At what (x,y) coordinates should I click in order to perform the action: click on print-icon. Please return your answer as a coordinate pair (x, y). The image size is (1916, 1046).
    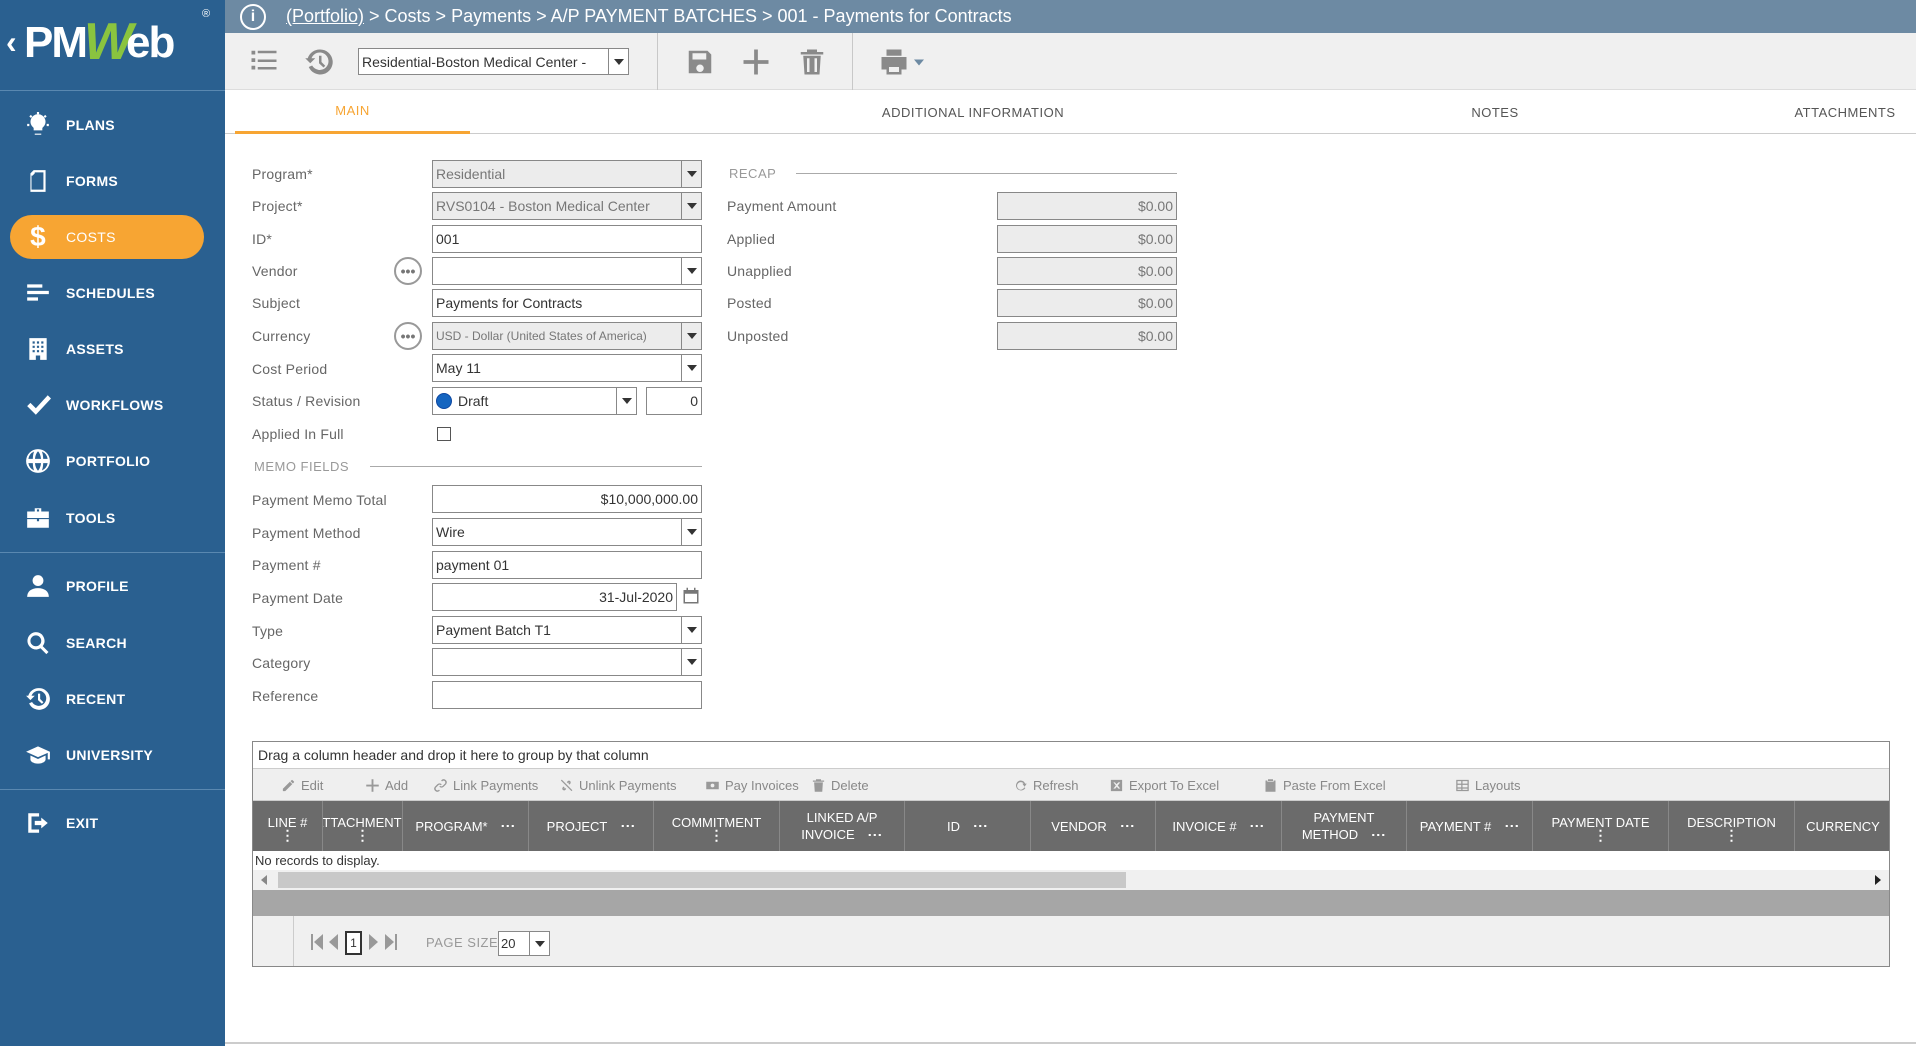
    Looking at the image, I should click on (894, 62).